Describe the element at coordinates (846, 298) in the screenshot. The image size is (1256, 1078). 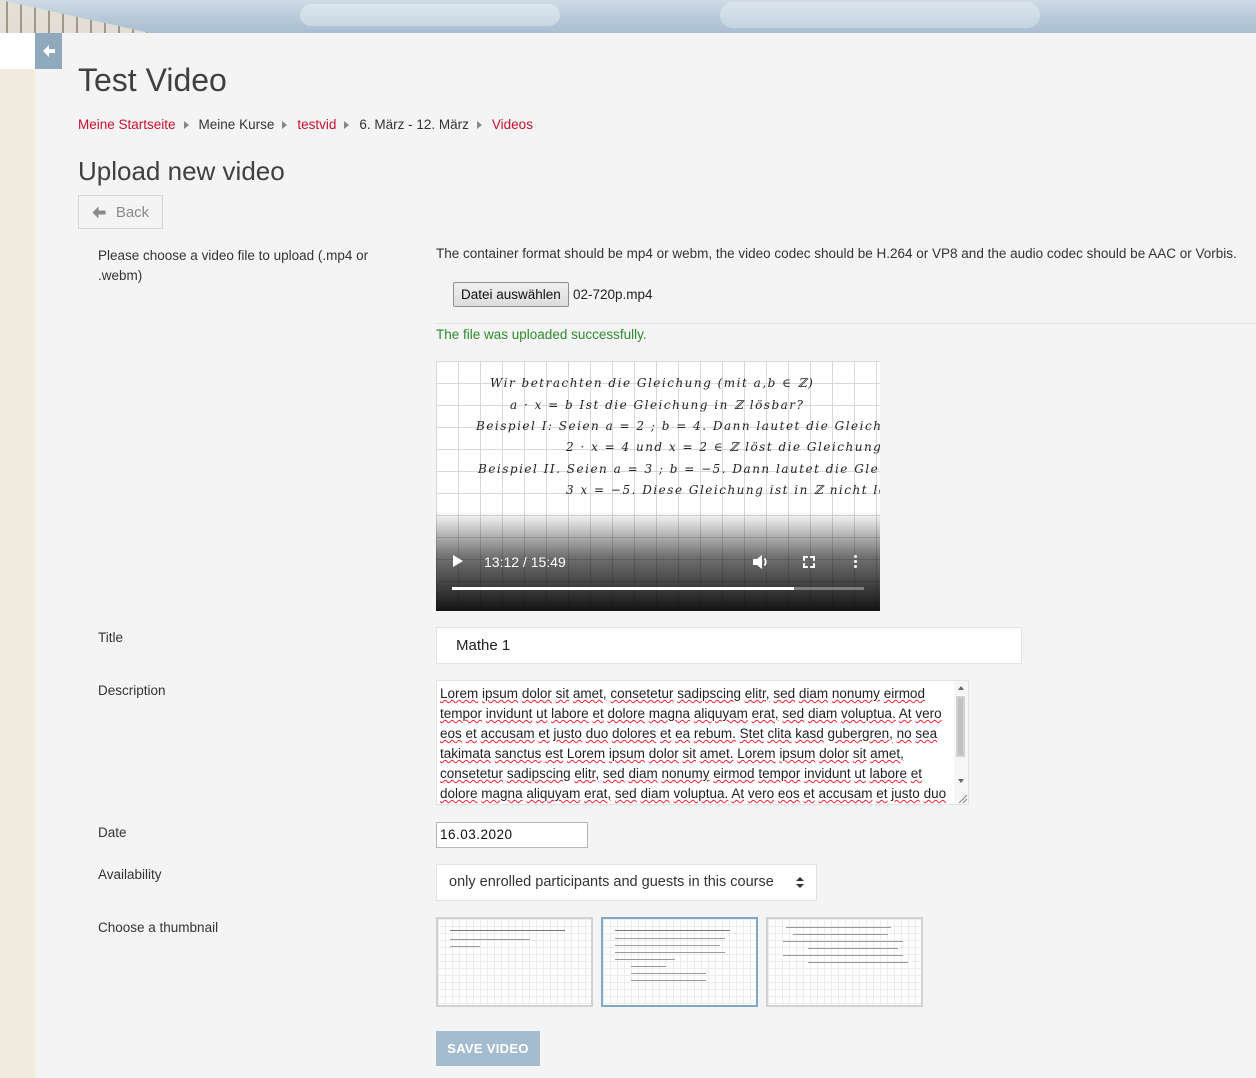
I see `file-upload-field: Datei auswählen 02-720p.mp4` at that location.